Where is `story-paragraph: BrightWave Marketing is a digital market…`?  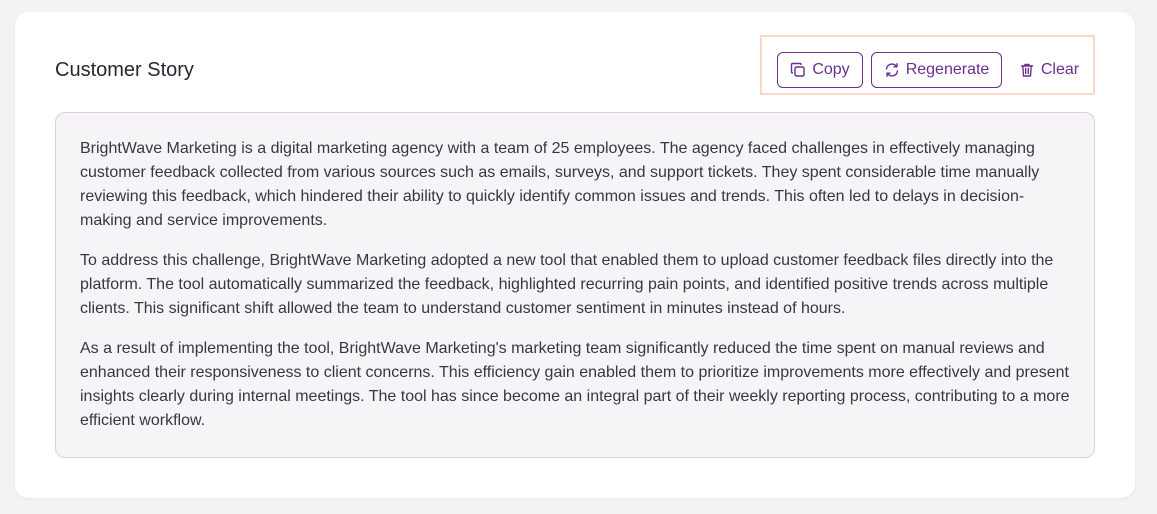
story-paragraph: BrightWave Marketing is a digital market… is located at coordinates (560, 184).